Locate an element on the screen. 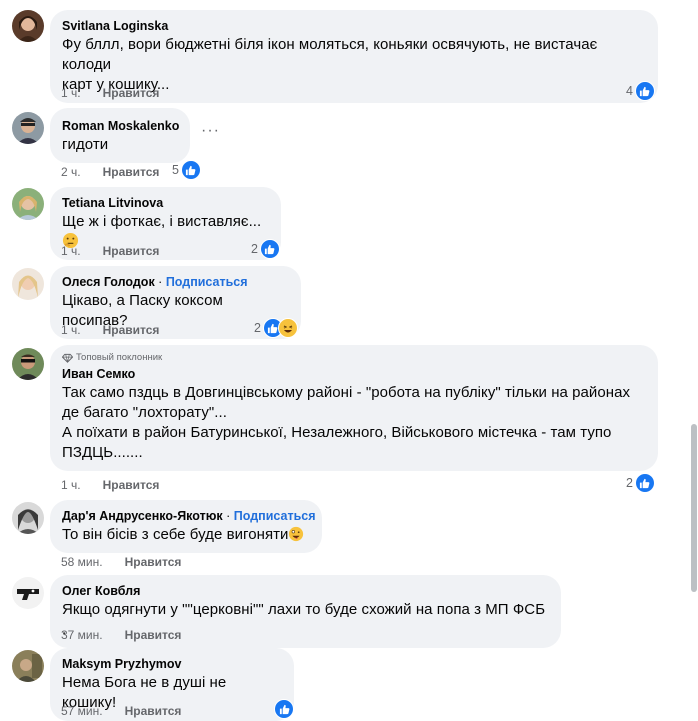 This screenshot has height=721, width=698. crazy-face-emoji-icon is located at coordinates (296, 534).